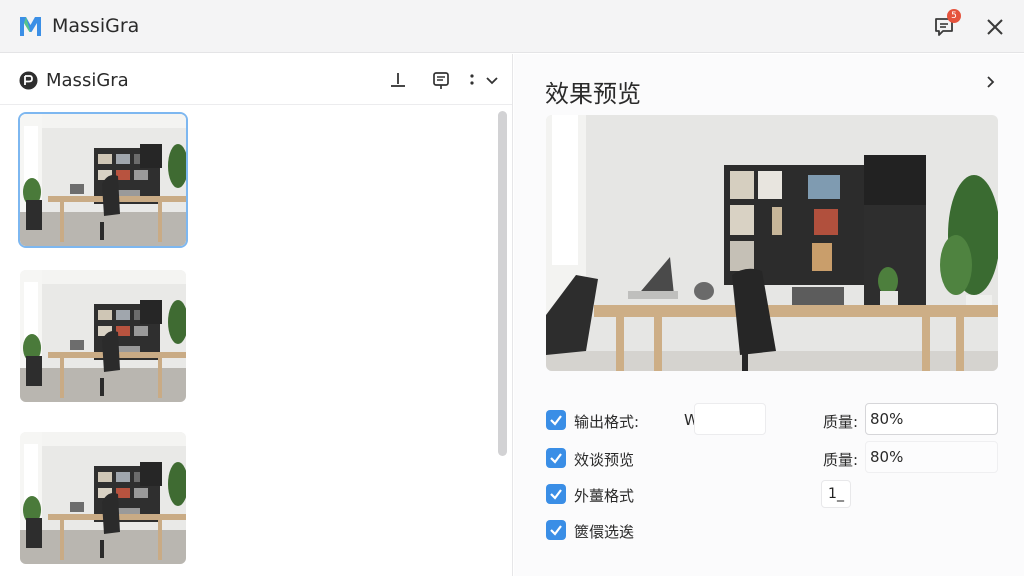 The width and height of the screenshot is (1024, 576). Describe the element at coordinates (512, 26) in the screenshot. I see `title-bar: MassiGra 5` at that location.